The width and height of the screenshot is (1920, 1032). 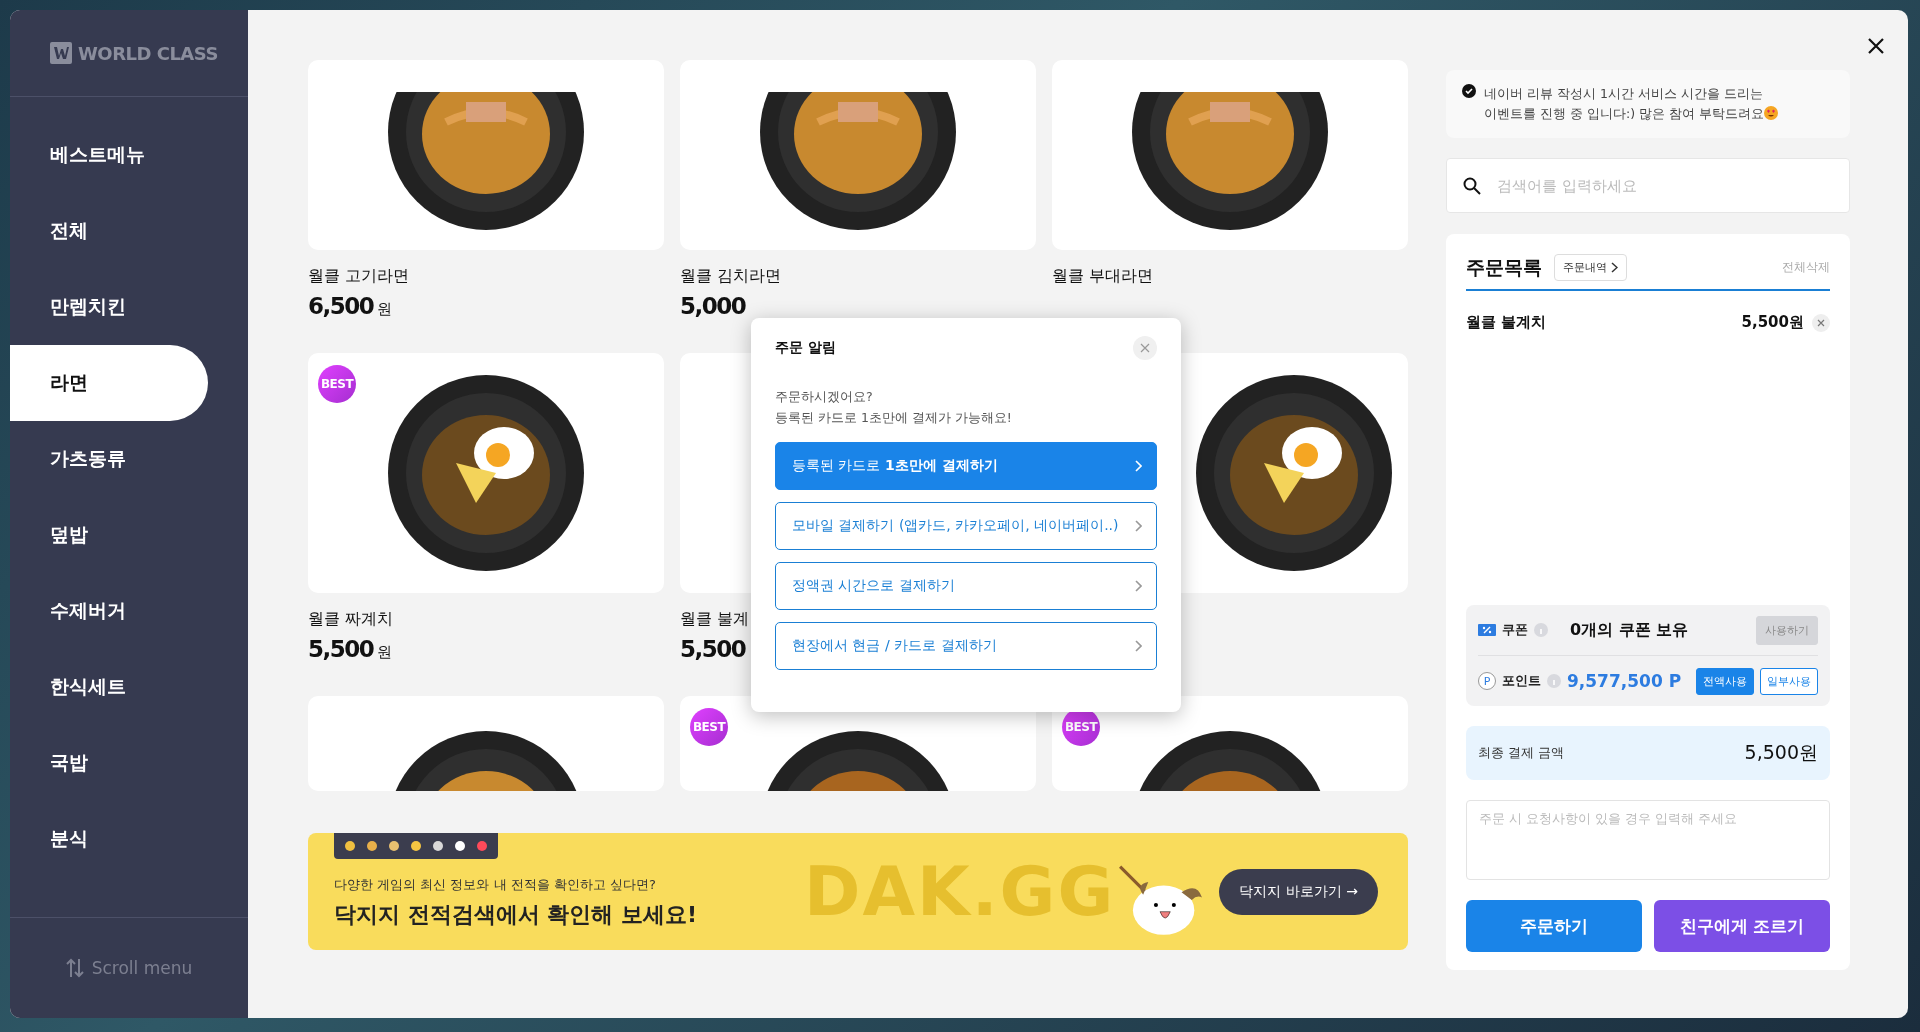 What do you see at coordinates (966, 586) in the screenshot?
I see `payment-option-button: 정액권 시간으로 결제하기` at bounding box center [966, 586].